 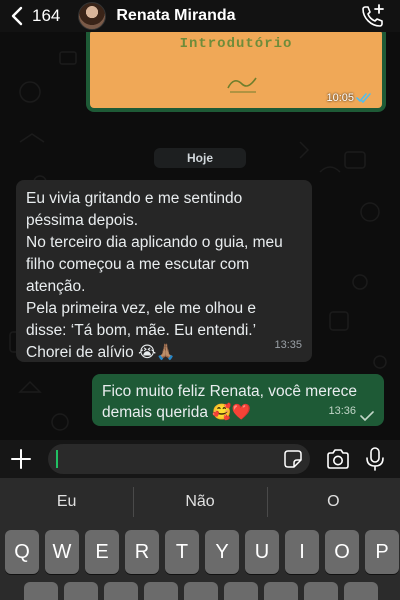 What do you see at coordinates (338, 459) in the screenshot?
I see `camera-icon` at bounding box center [338, 459].